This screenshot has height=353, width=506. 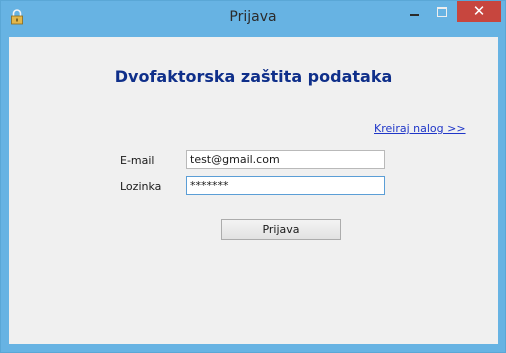 I want to click on maximize-icon, so click(x=442, y=12).